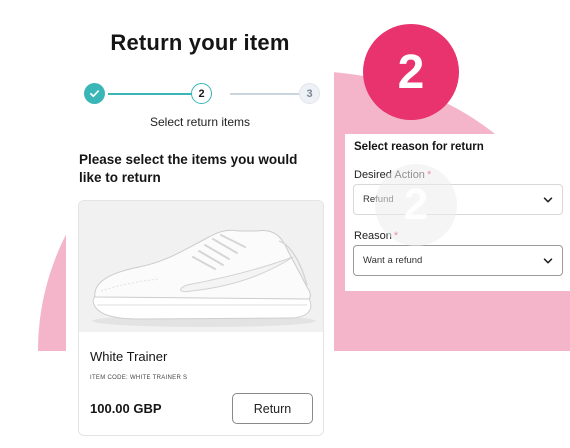 The height and width of the screenshot is (448, 570). I want to click on reason-section-title: Select reason for return, so click(419, 147).